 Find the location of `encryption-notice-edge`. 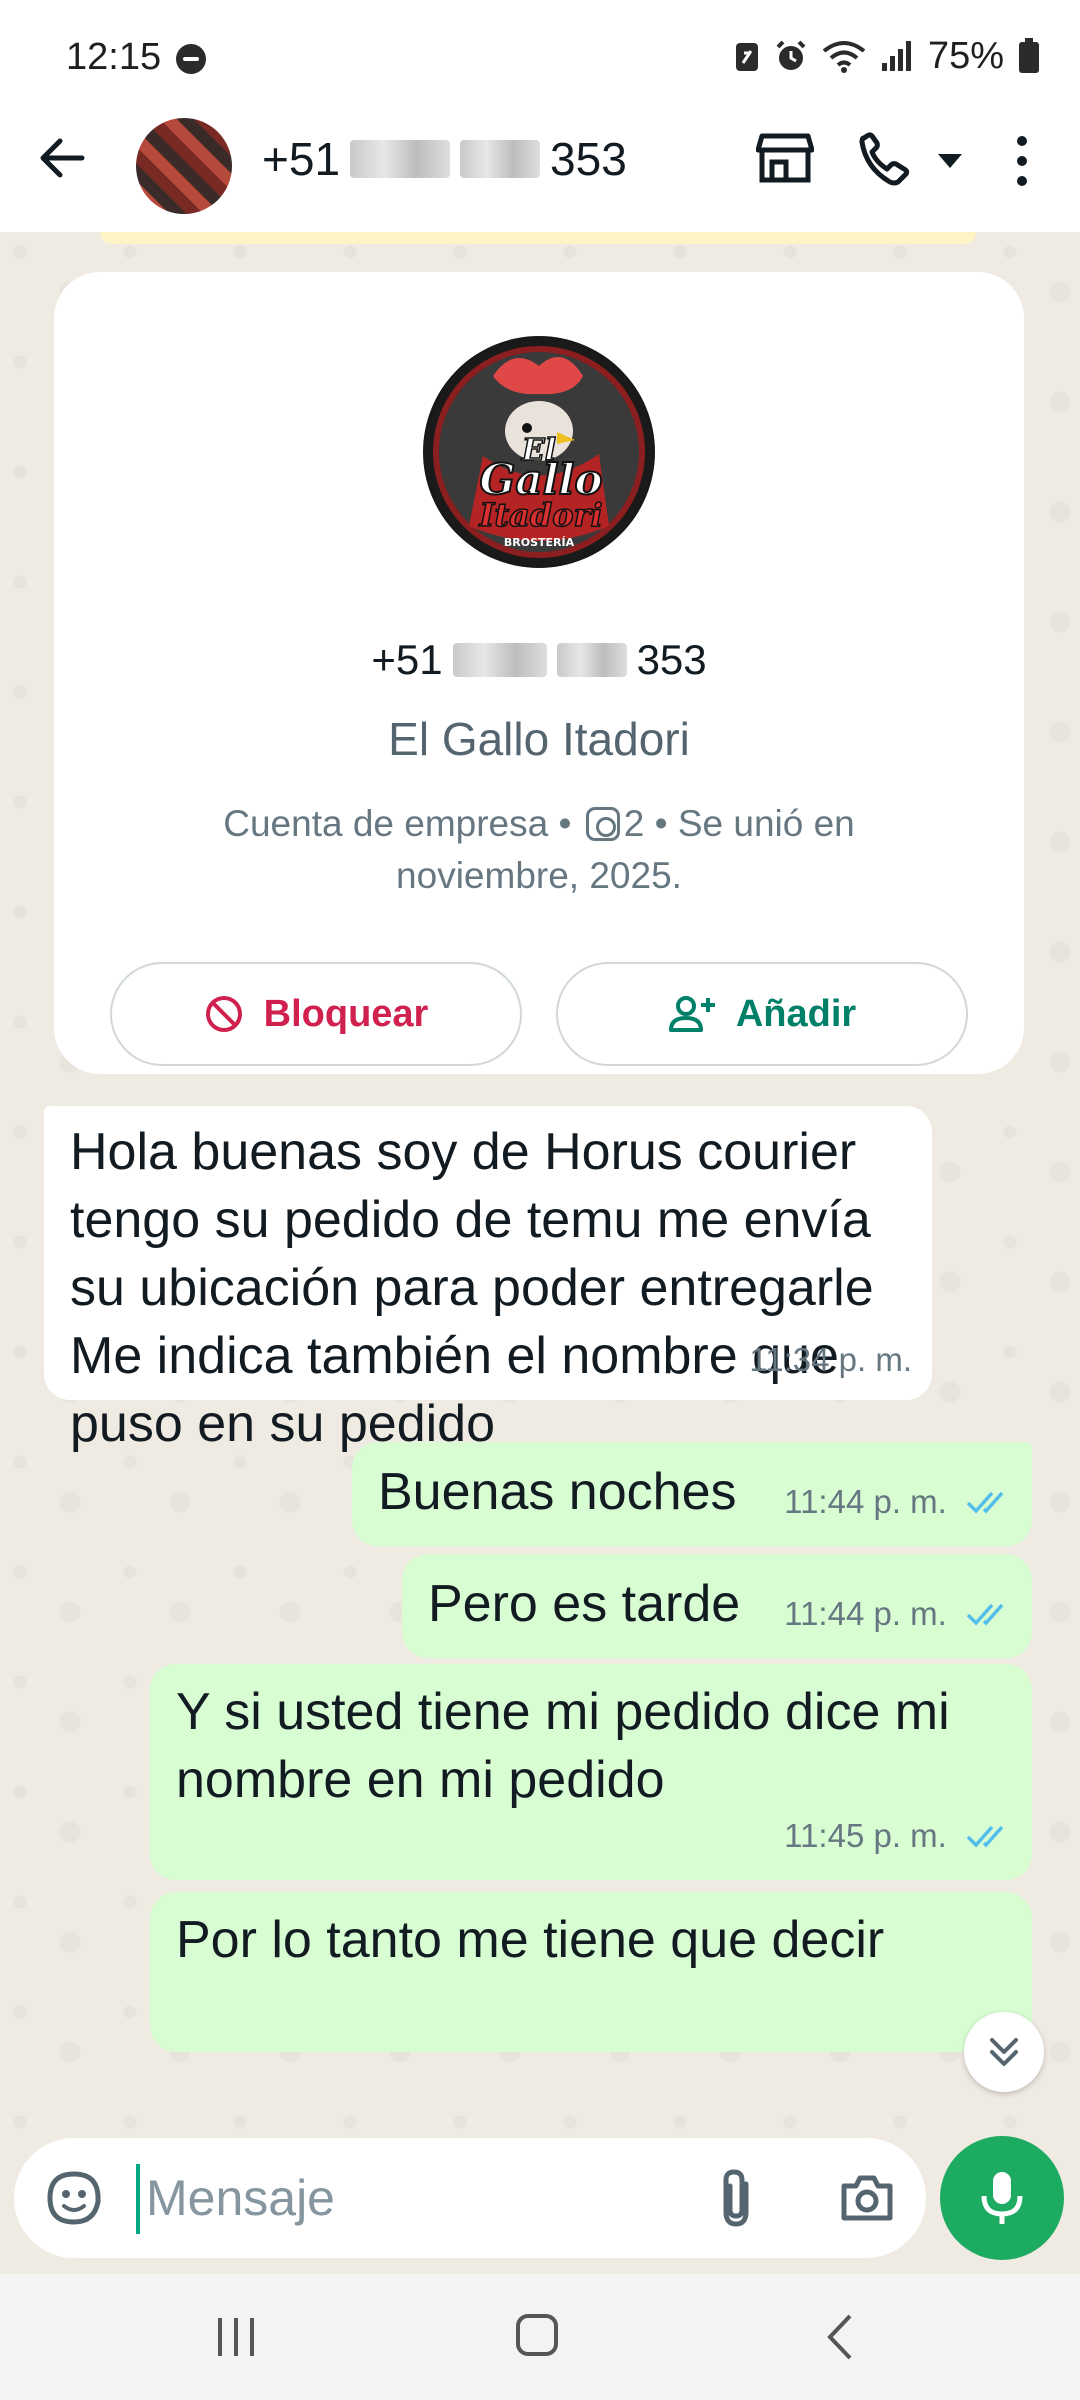

encryption-notice-edge is located at coordinates (538, 238).